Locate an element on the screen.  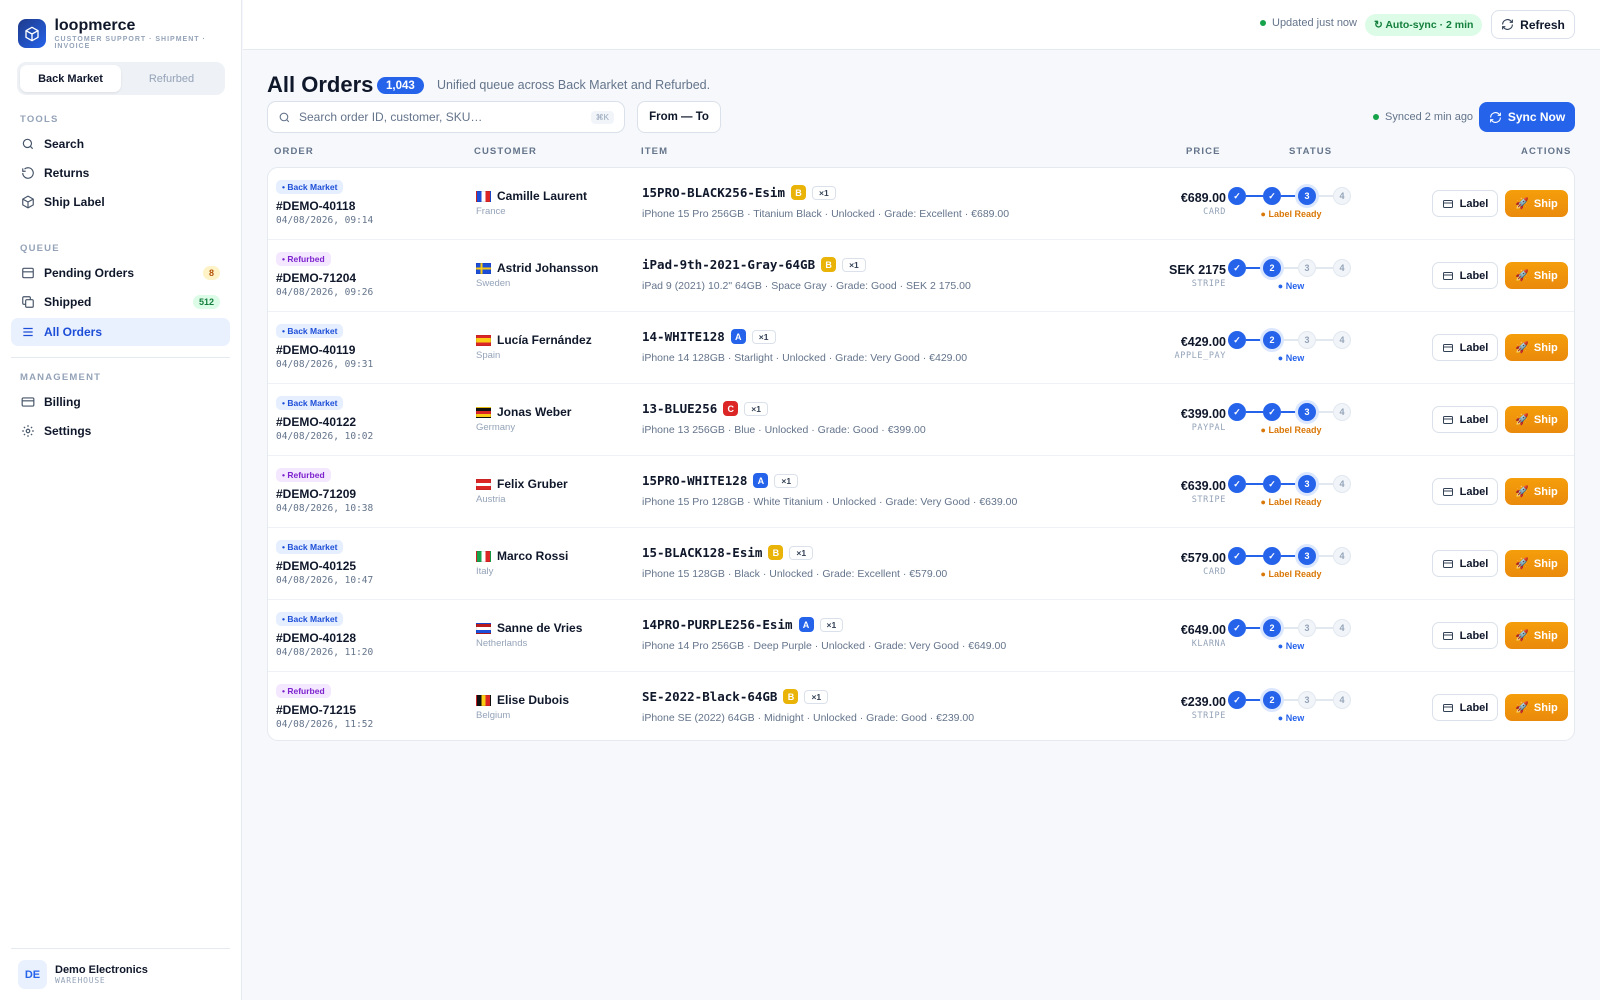
user-profile: DE Demo Electronics WAREHOUSE is located at coordinates (83, 974).